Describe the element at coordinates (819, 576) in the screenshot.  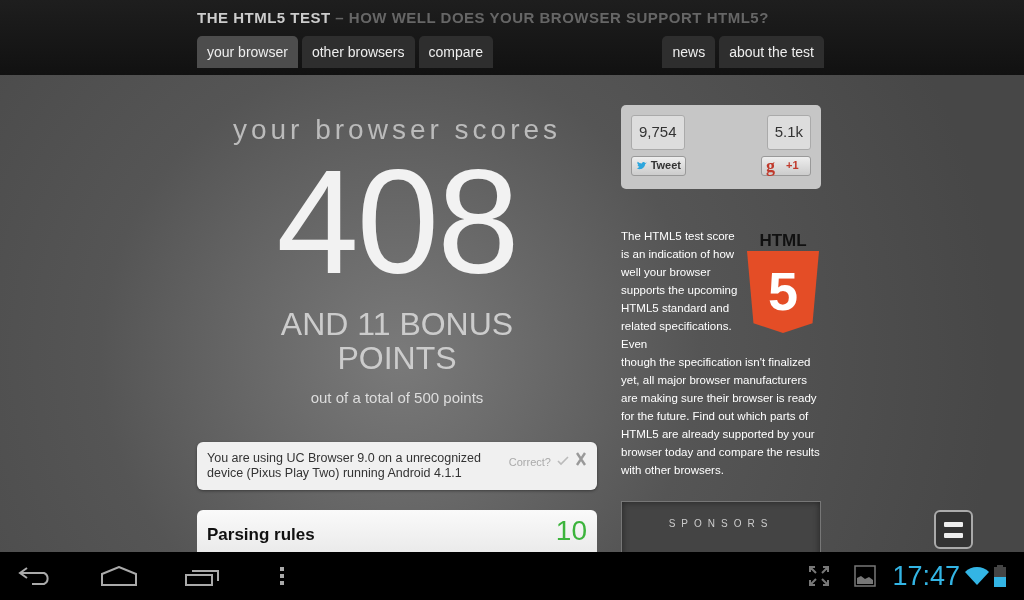
I see `fullscreen-icon` at that location.